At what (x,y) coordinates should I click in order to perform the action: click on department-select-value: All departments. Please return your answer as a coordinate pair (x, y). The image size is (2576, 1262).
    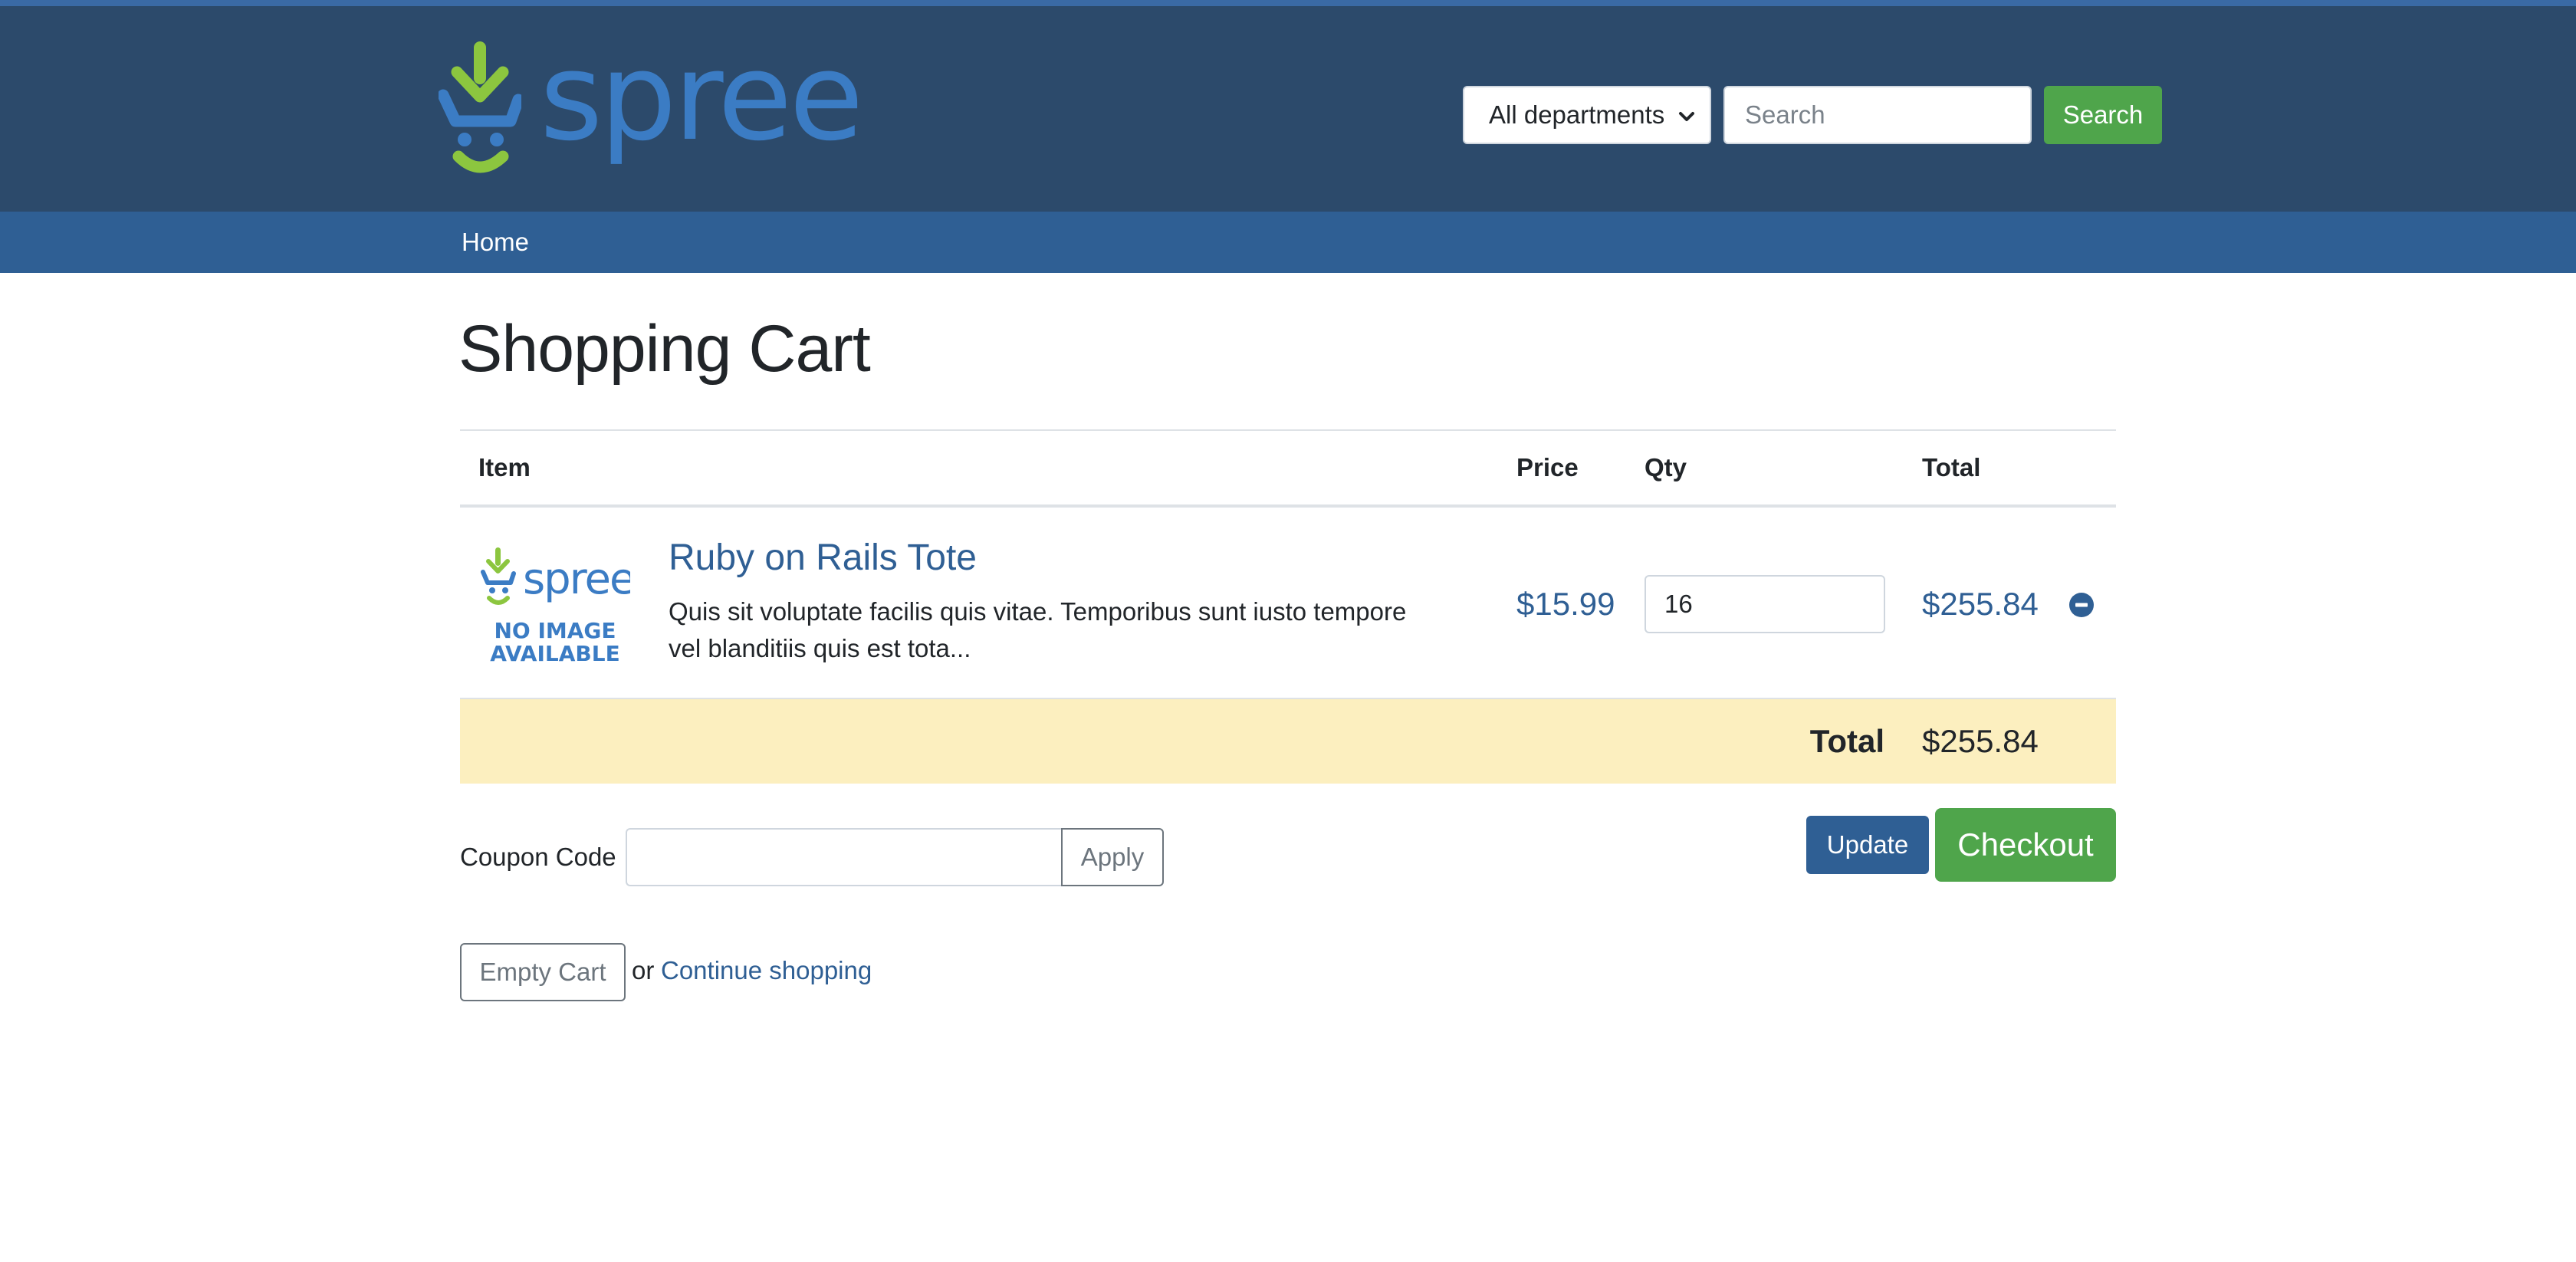
    Looking at the image, I should click on (1577, 114).